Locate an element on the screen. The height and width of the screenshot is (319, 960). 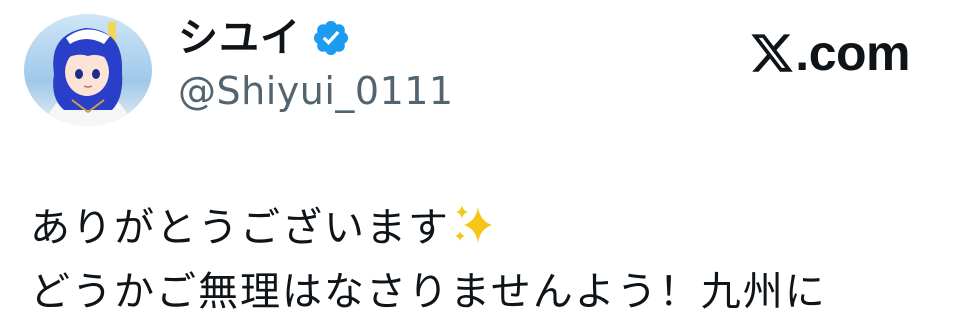
author-handle: @Shiyui_0111 is located at coordinates (316, 91).